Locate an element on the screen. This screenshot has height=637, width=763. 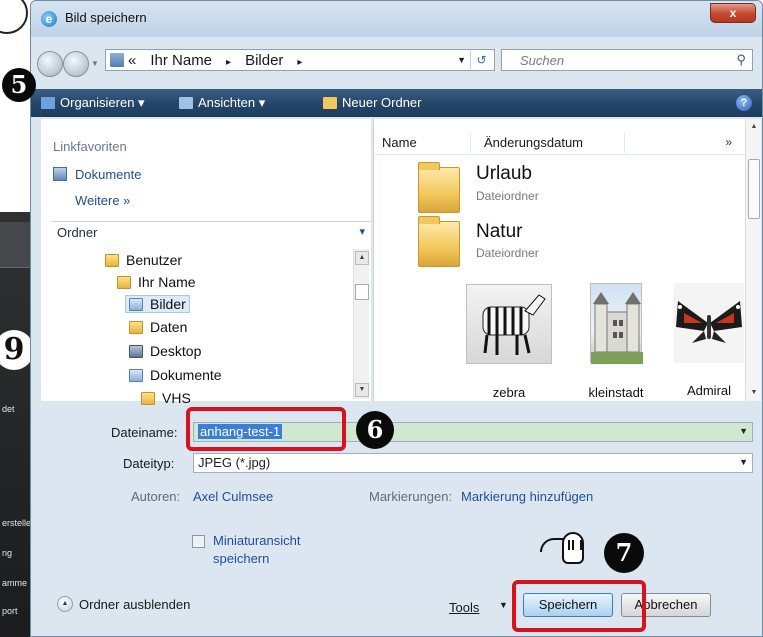
favorite-documents: Dokumente is located at coordinates (97, 174).